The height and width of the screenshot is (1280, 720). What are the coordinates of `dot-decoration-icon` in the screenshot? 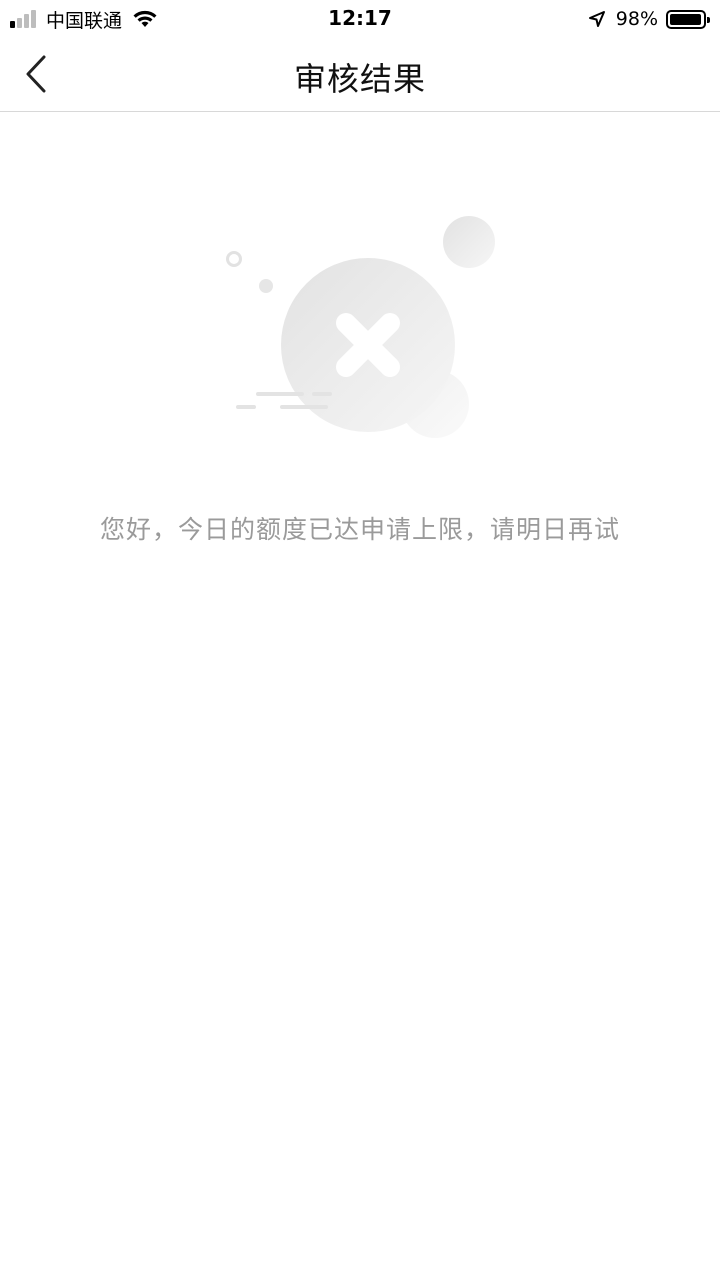 It's located at (266, 286).